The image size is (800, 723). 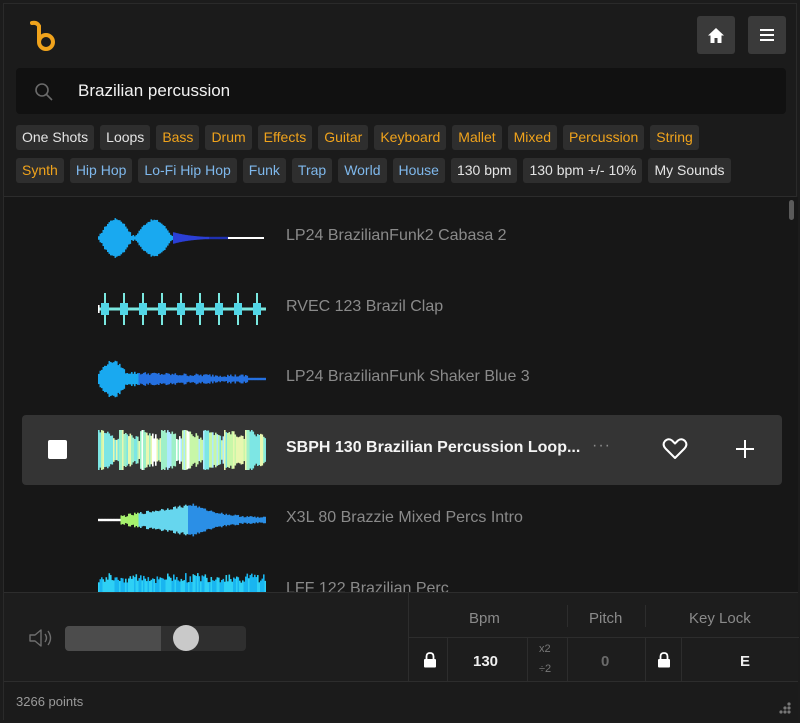 What do you see at coordinates (396, 235) in the screenshot?
I see `sound-title: LP24 BrazilianFunk2 Cabasa 2` at bounding box center [396, 235].